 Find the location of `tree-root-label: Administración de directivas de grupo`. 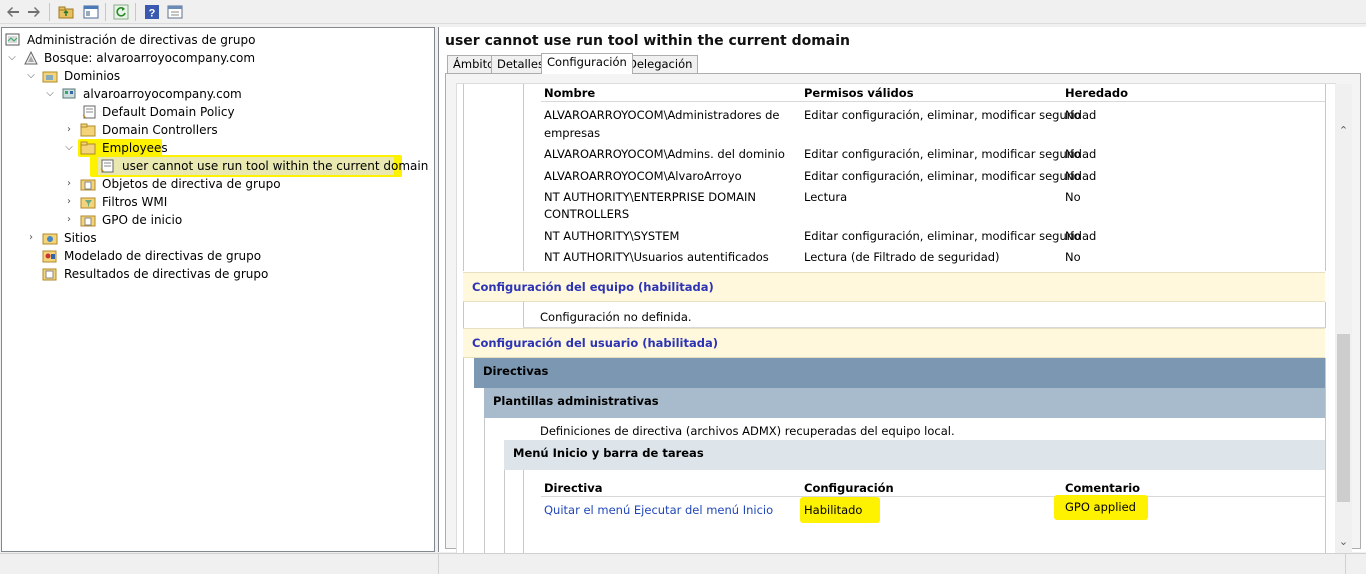

tree-root-label: Administración de directivas de grupo is located at coordinates (141, 40).